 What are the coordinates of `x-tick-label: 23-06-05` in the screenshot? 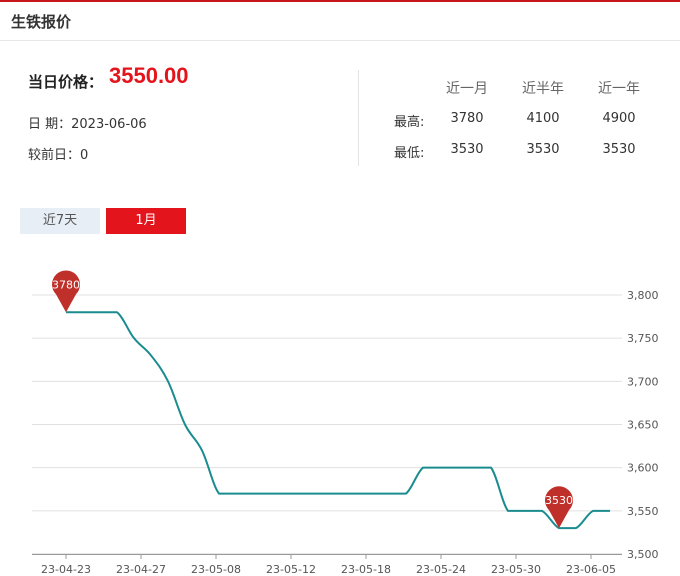 It's located at (591, 569).